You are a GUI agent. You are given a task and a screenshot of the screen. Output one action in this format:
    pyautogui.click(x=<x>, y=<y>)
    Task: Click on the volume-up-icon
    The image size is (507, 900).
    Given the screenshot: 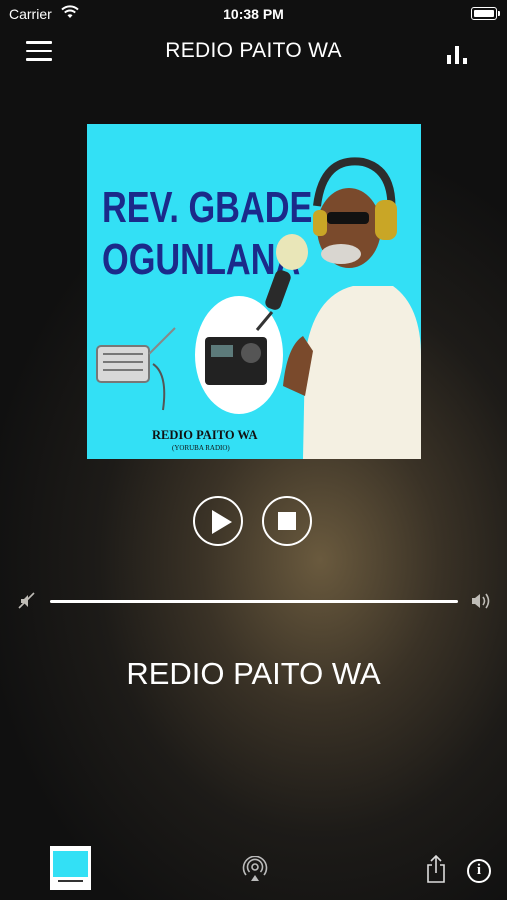 What is the action you would take?
    pyautogui.click(x=481, y=601)
    